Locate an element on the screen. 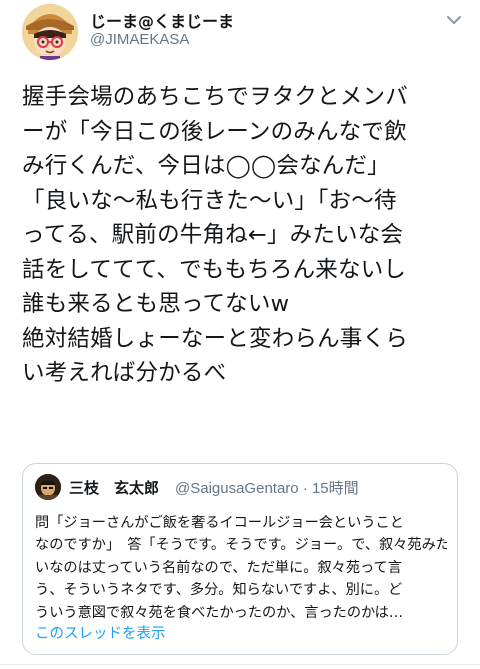  more-options-button is located at coordinates (454, 20).